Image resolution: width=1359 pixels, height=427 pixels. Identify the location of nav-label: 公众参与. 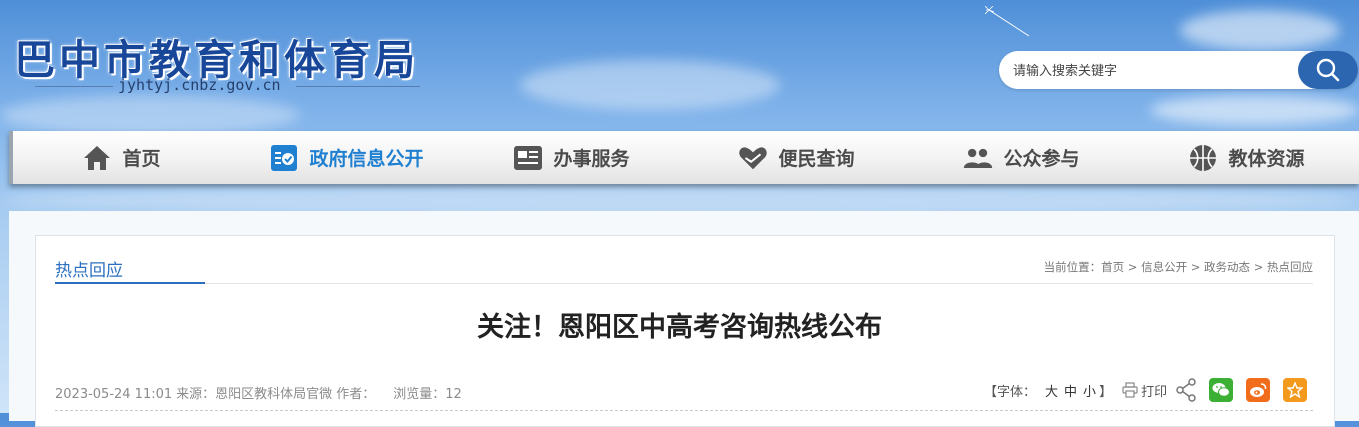
(1041, 159).